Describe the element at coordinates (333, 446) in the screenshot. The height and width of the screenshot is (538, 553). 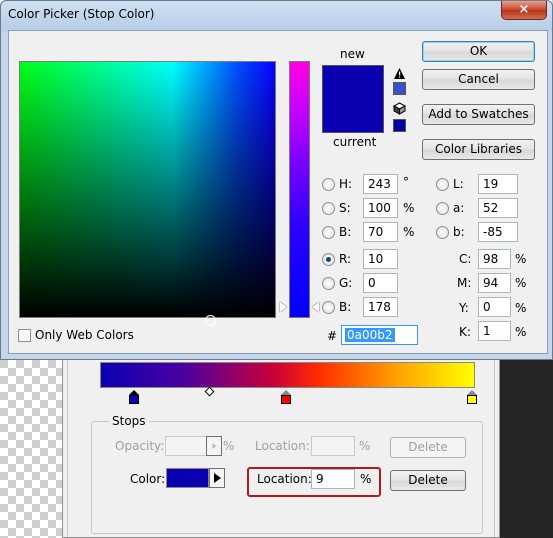
I see `location-field-disabled` at that location.